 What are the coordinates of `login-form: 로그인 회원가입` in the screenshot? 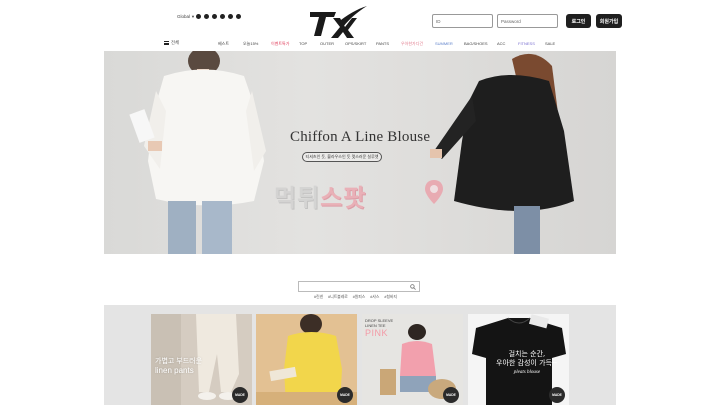 It's located at (527, 21).